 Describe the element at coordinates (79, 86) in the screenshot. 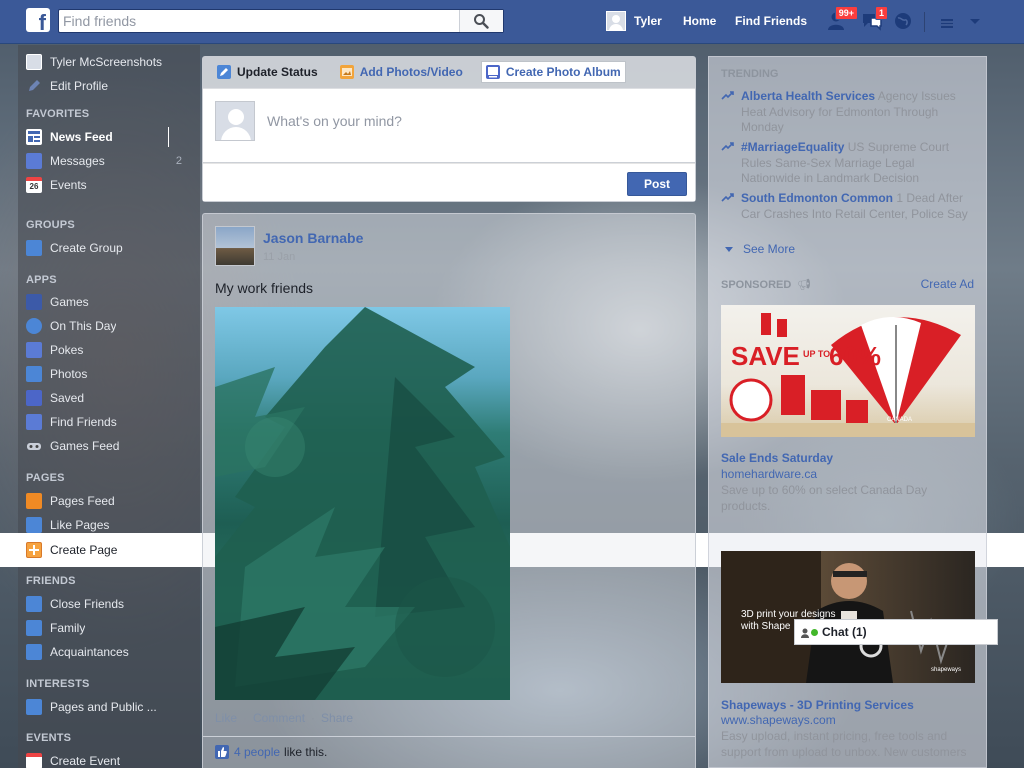

I see `sidebar-item-label: Edit Profile` at that location.